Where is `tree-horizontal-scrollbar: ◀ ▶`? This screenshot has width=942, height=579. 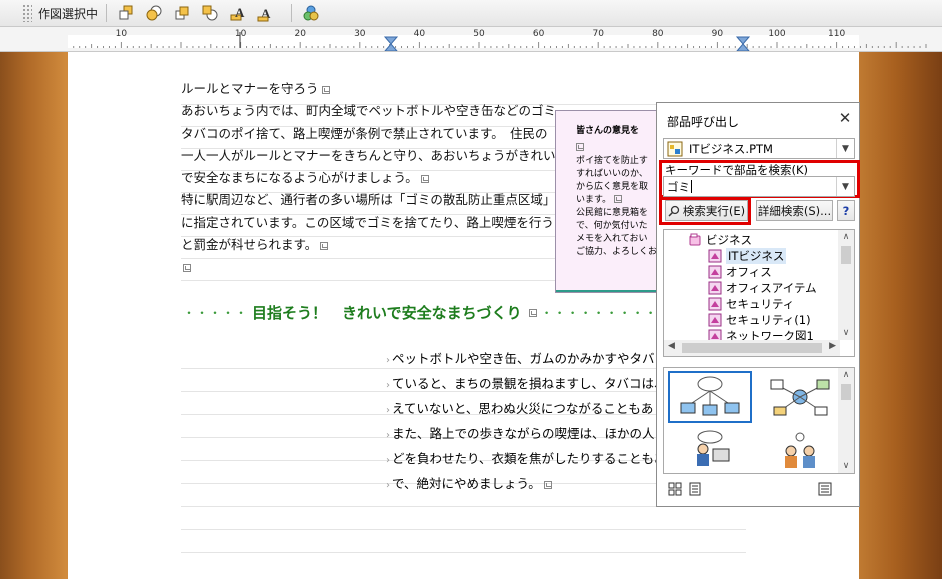 tree-horizontal-scrollbar: ◀ ▶ is located at coordinates (752, 348).